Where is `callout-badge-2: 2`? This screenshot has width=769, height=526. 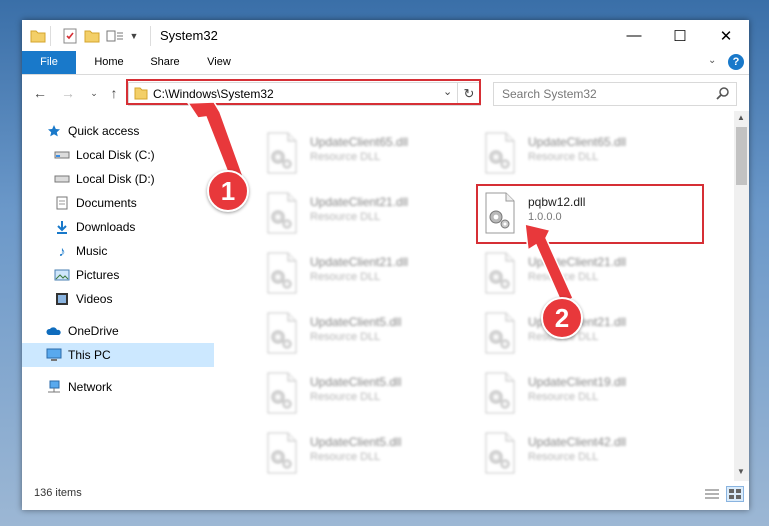 callout-badge-2: 2 is located at coordinates (562, 318).